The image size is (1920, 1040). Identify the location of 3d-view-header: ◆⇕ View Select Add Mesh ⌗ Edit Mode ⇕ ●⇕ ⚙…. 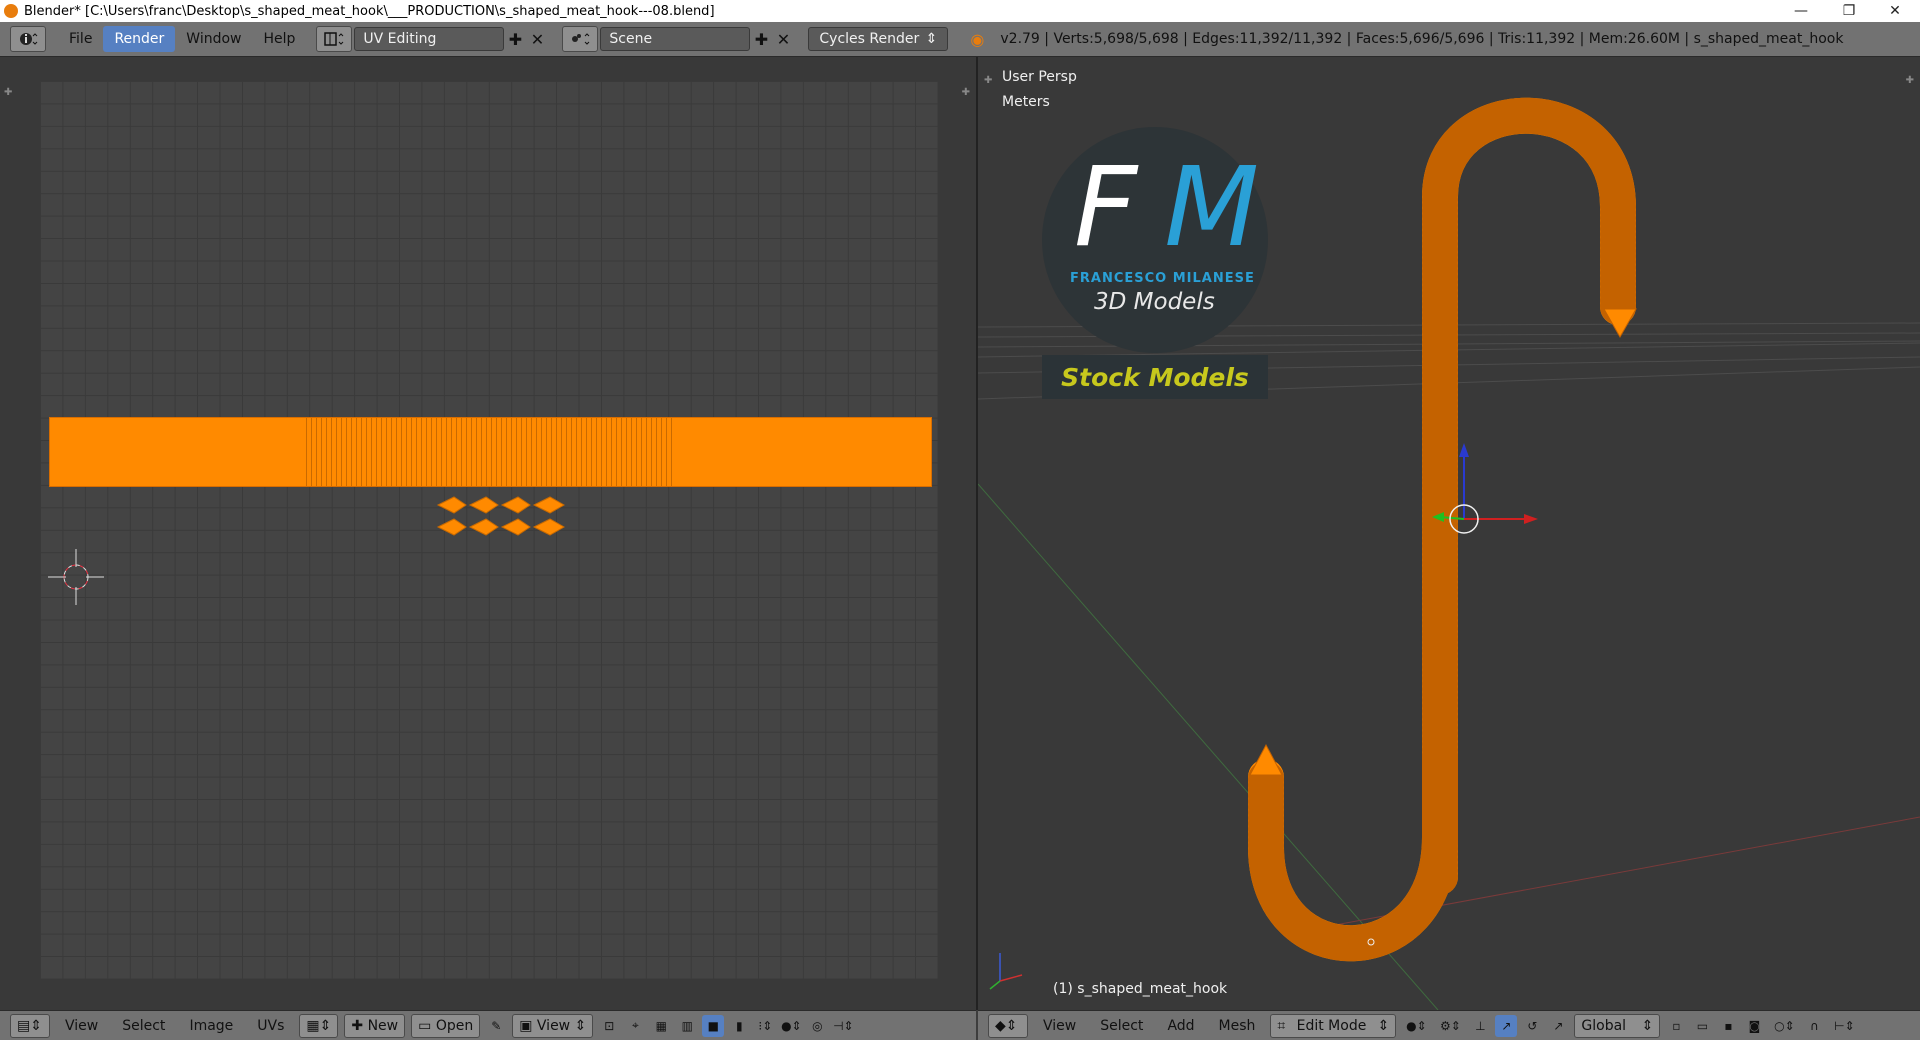
(1449, 1025).